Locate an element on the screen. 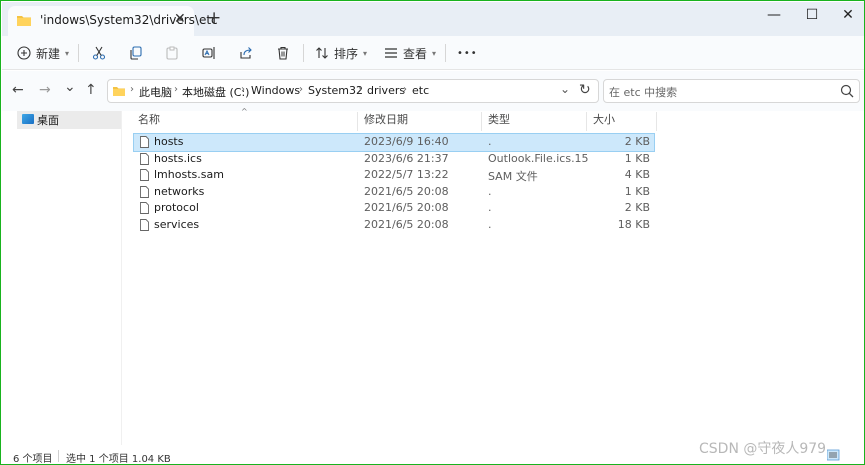 The height and width of the screenshot is (465, 865). cut-button is located at coordinates (99, 53).